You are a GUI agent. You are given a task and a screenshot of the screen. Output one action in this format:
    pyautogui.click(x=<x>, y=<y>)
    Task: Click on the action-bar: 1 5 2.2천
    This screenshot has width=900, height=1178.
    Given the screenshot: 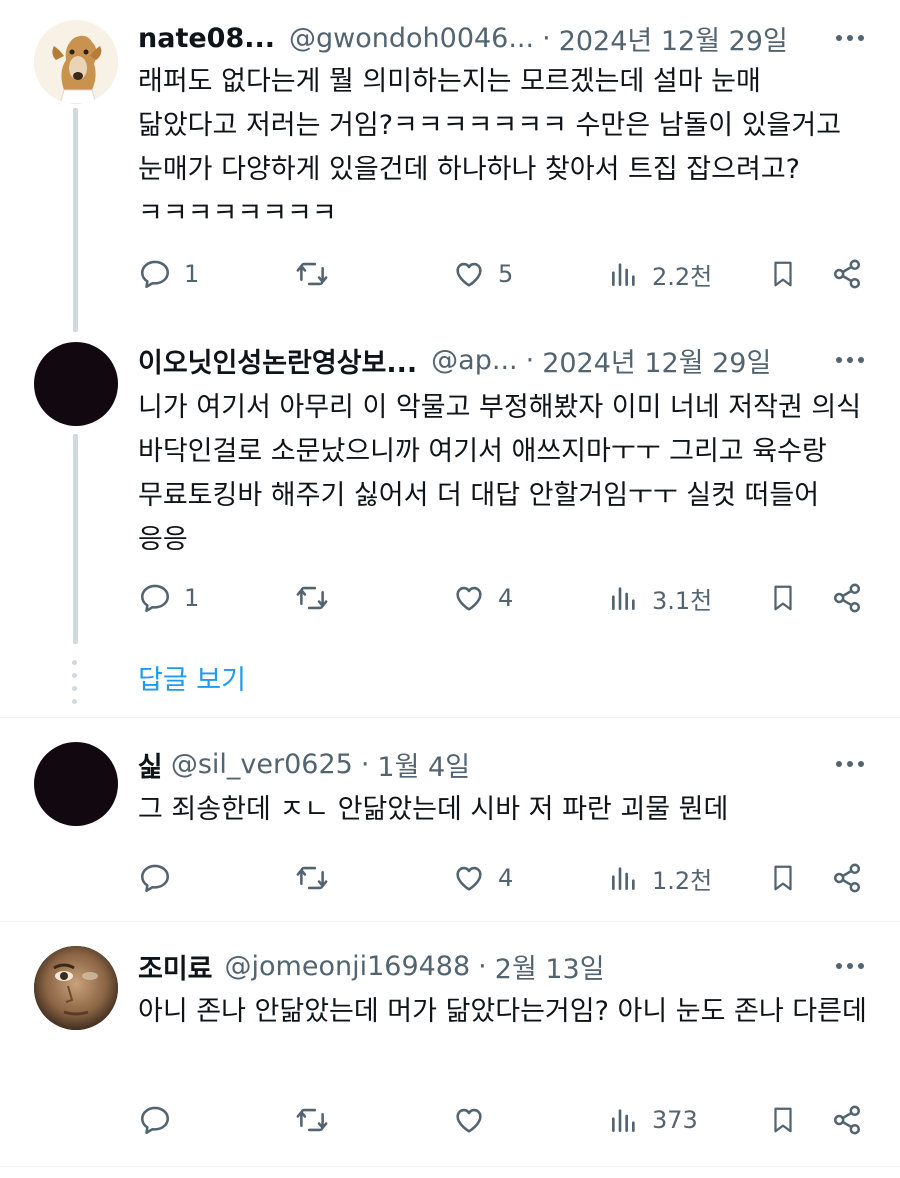 What is the action you would take?
    pyautogui.click(x=508, y=274)
    